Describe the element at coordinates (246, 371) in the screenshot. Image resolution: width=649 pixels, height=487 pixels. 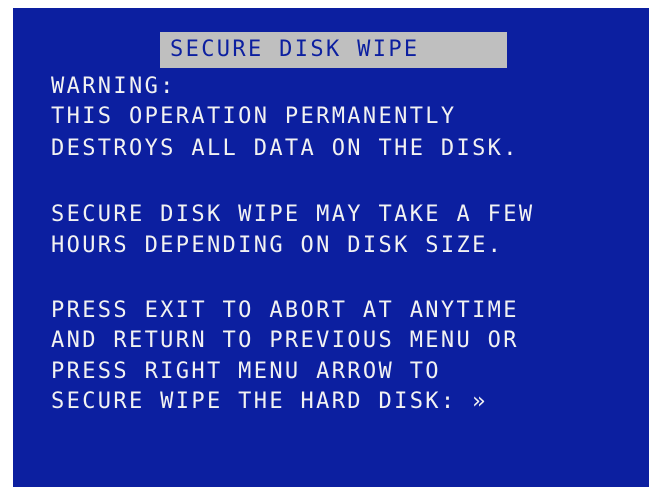
I see `instruction-line-3: PRESS RIGHT MENU ARROW TO` at that location.